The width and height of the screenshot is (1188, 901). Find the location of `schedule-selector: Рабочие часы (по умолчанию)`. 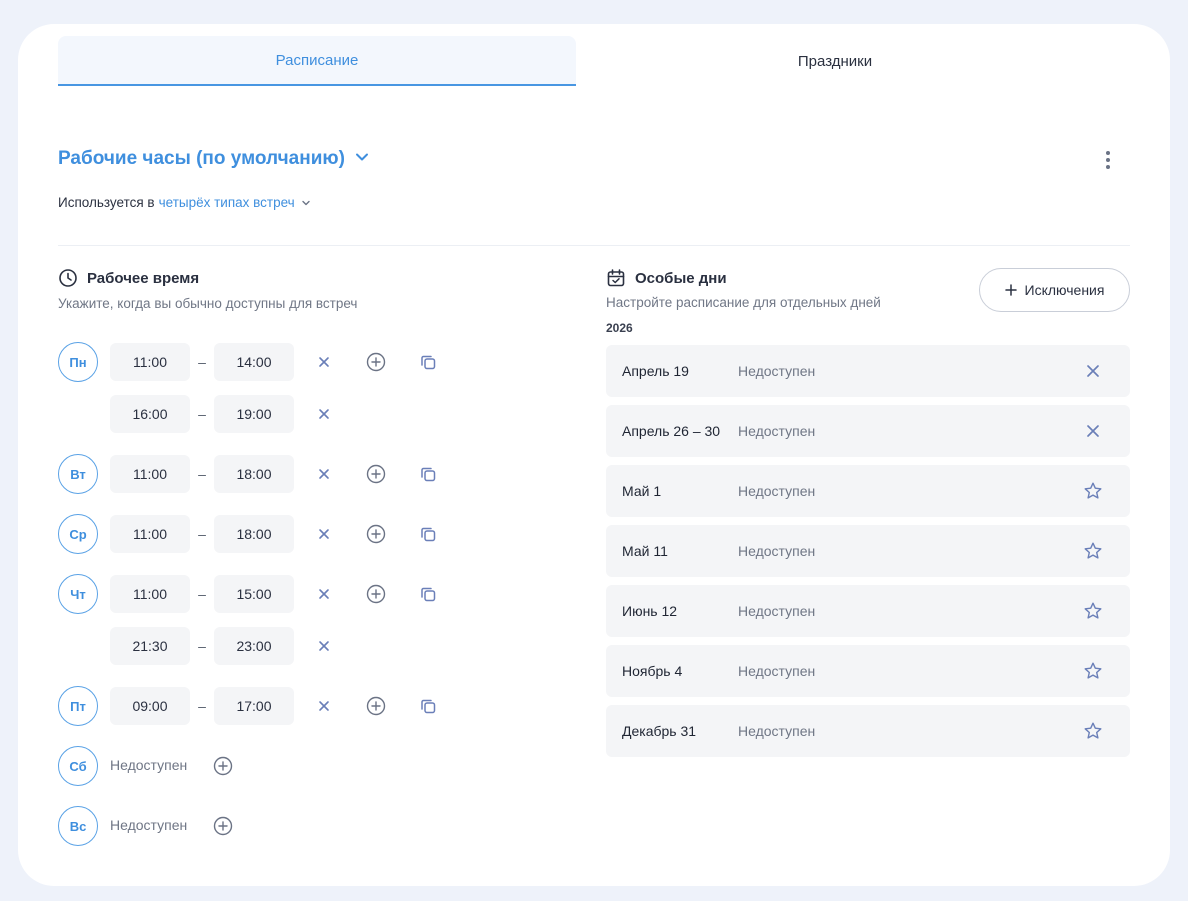

schedule-selector: Рабочие часы (по умолчанию) is located at coordinates (213, 159).